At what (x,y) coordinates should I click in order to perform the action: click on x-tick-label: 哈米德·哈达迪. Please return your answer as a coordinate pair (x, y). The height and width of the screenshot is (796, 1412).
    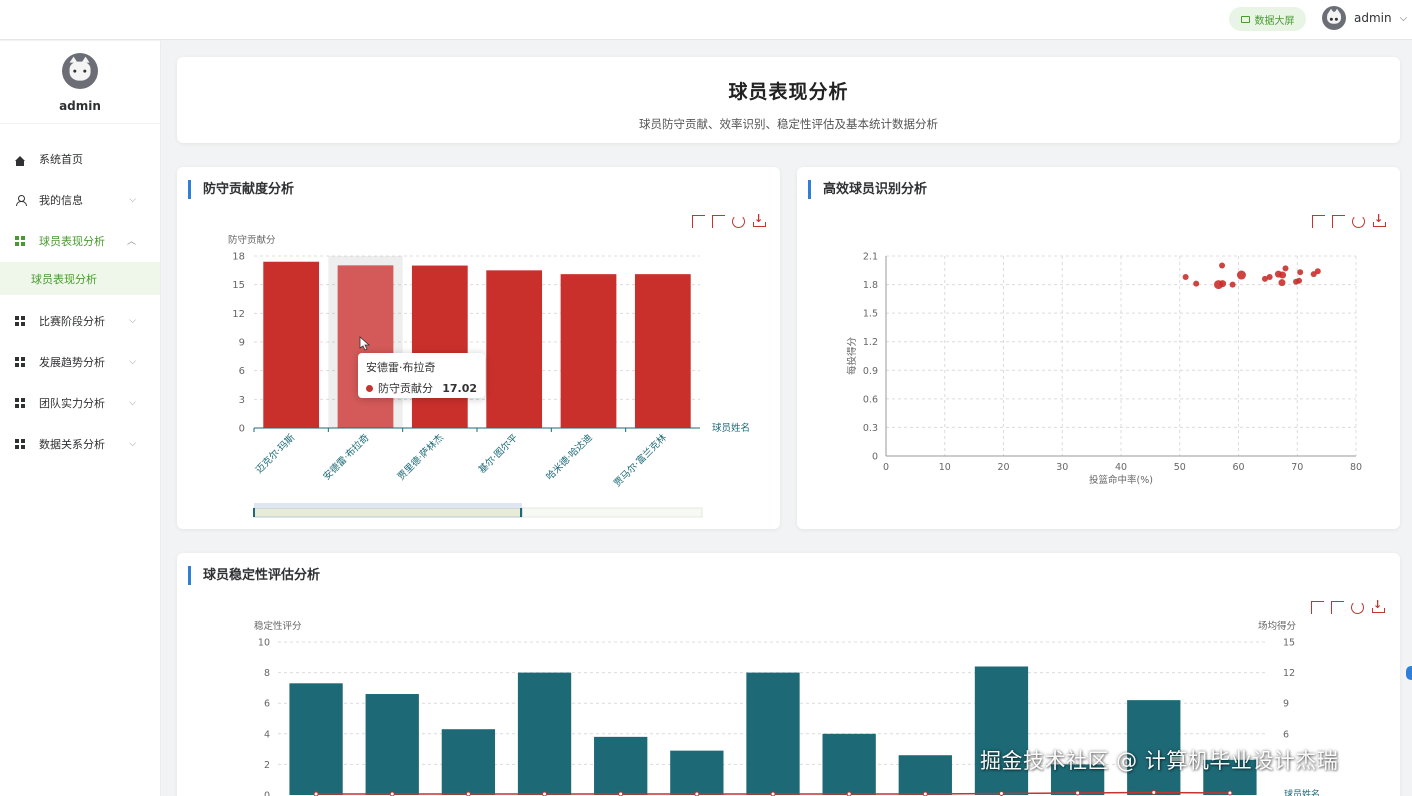
    Looking at the image, I should click on (569, 456).